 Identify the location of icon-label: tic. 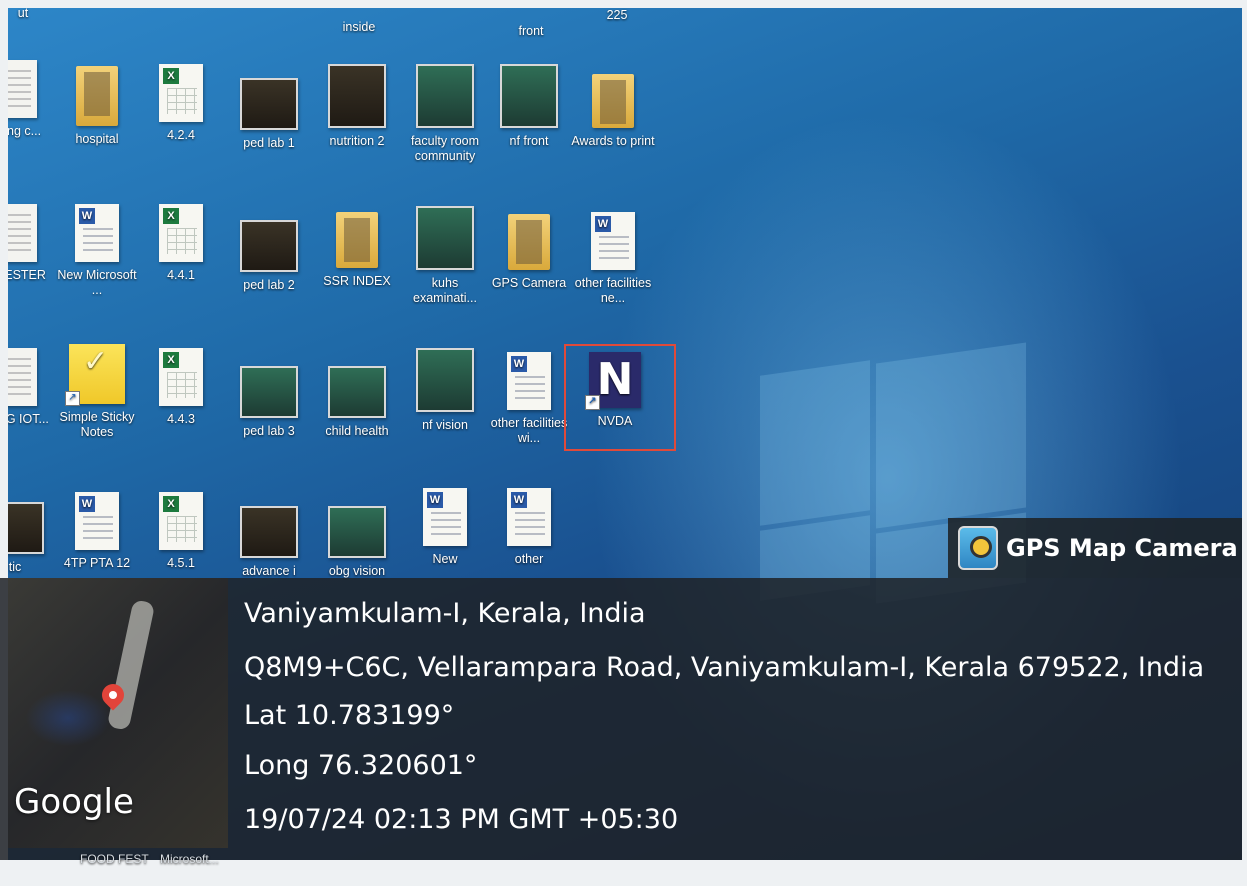
(15, 567).